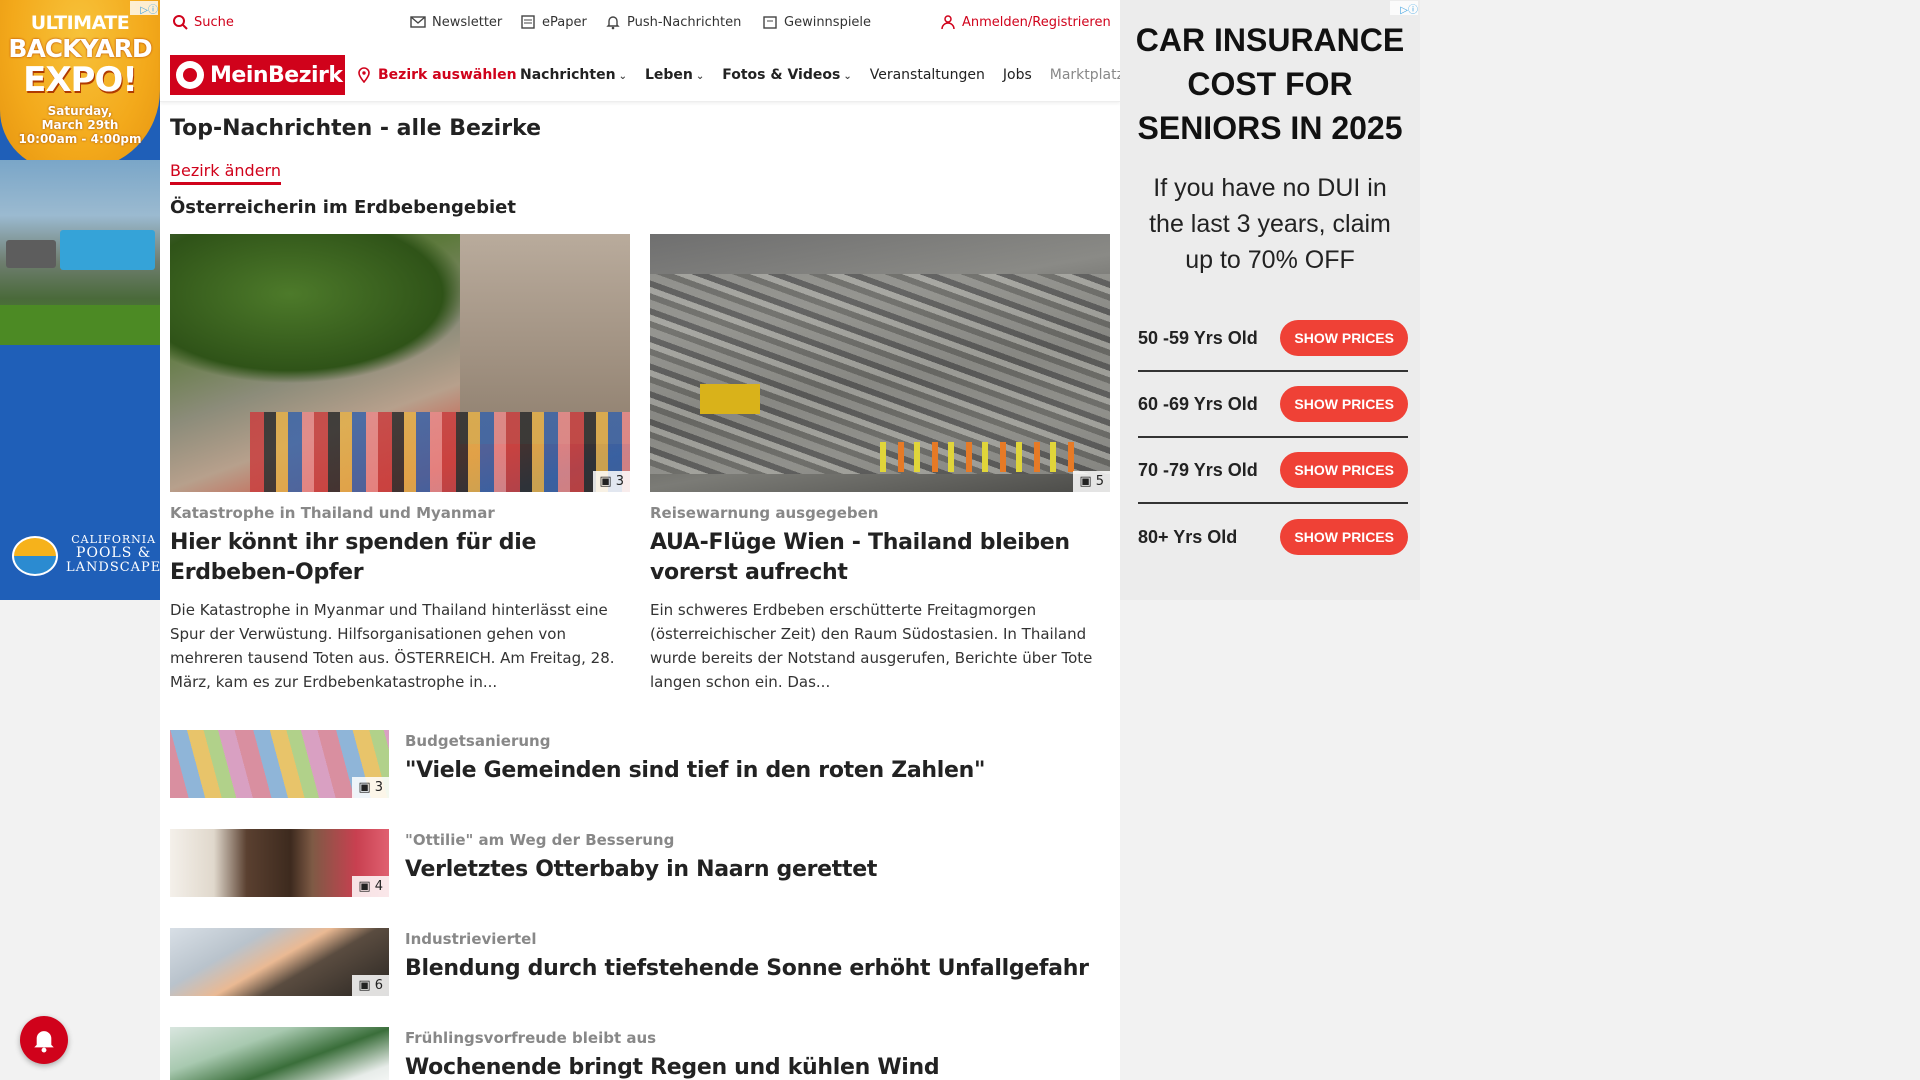  What do you see at coordinates (80, 80) in the screenshot?
I see `ad-headline-3: EXPO!` at bounding box center [80, 80].